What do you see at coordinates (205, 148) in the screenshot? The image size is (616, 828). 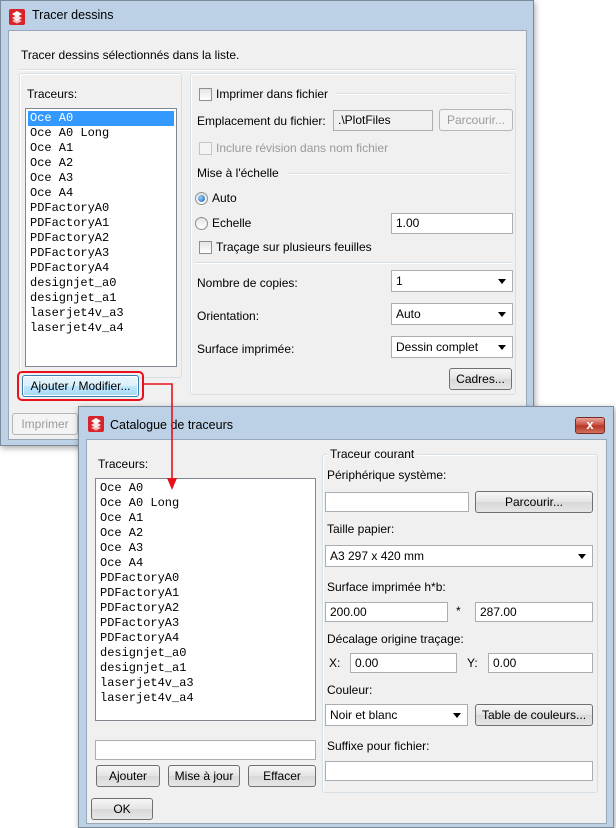 I see `include-revision-checkbox` at bounding box center [205, 148].